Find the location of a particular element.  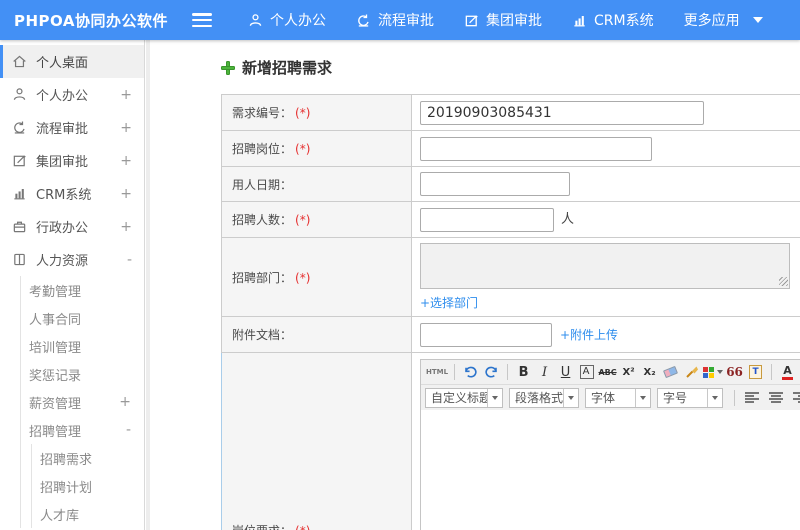

select-department-link: +选择部门 is located at coordinates (449, 303).